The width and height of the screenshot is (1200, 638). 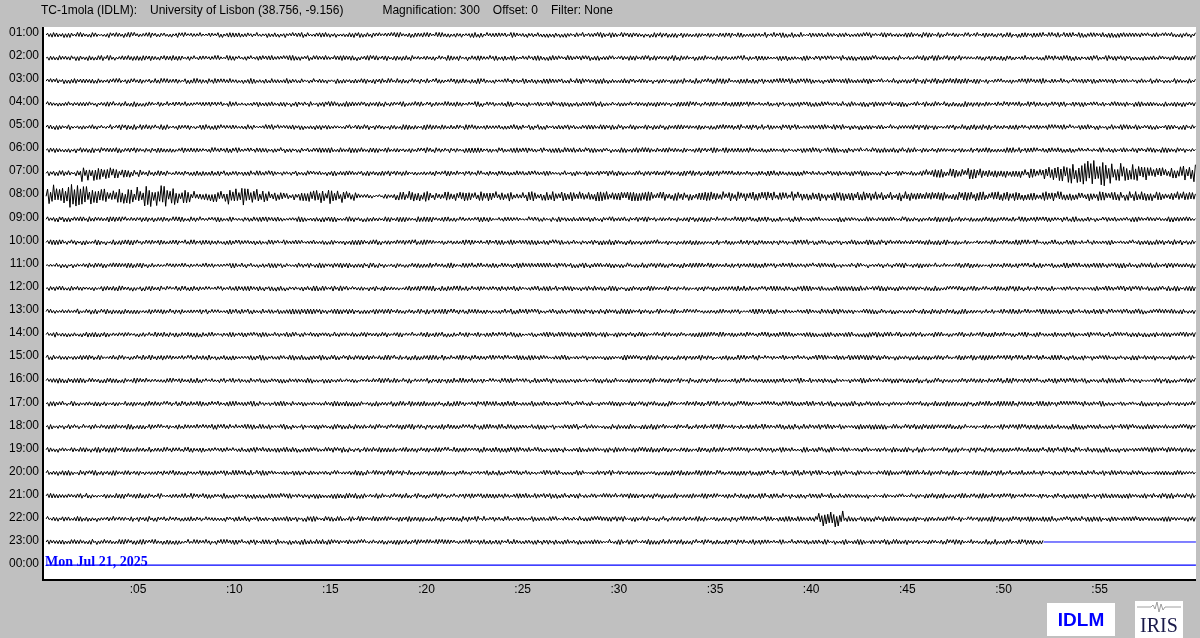 I want to click on hour-label: 07:00, so click(x=23, y=171).